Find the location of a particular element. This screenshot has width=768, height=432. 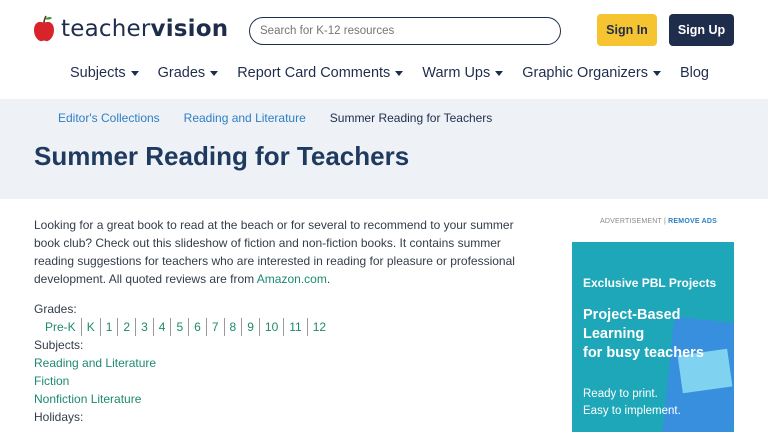

grade-link: 1 is located at coordinates (110, 327).